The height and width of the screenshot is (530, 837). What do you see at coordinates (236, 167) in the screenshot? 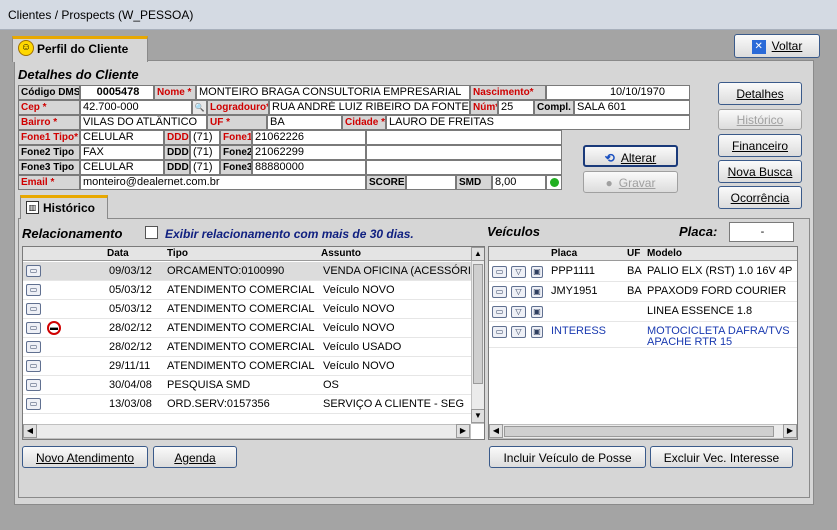
I see `fone3-label: Fone3` at bounding box center [236, 167].